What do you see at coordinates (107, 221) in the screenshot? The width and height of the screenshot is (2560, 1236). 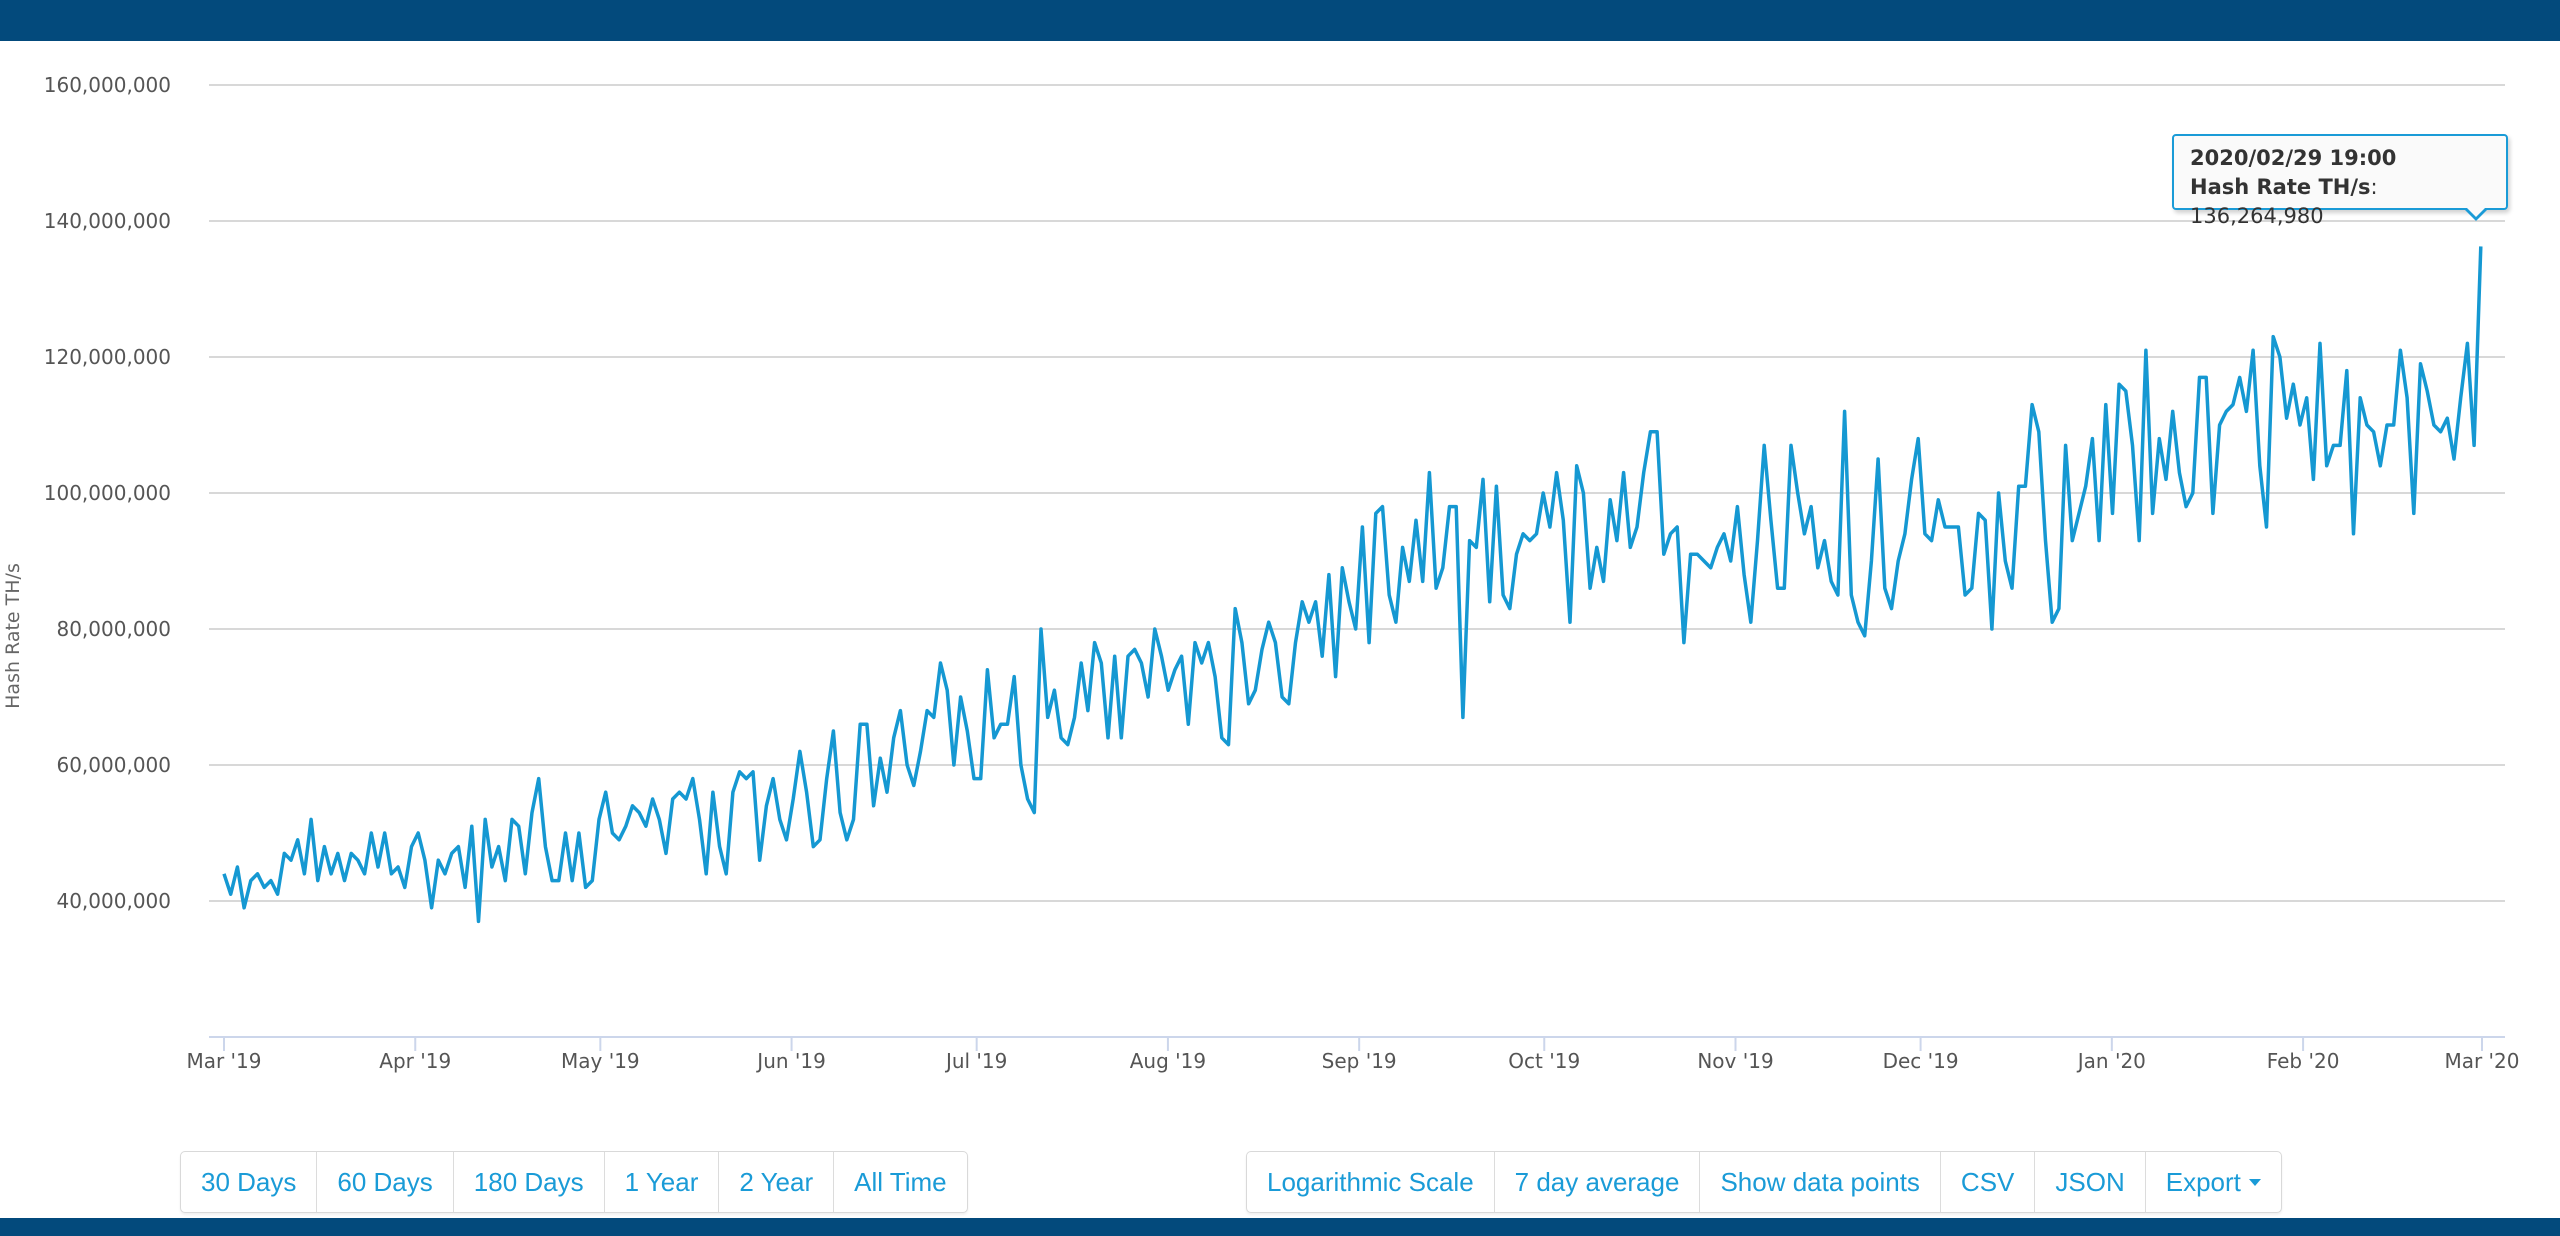 I see `y-tick-label: 140,000,000` at bounding box center [107, 221].